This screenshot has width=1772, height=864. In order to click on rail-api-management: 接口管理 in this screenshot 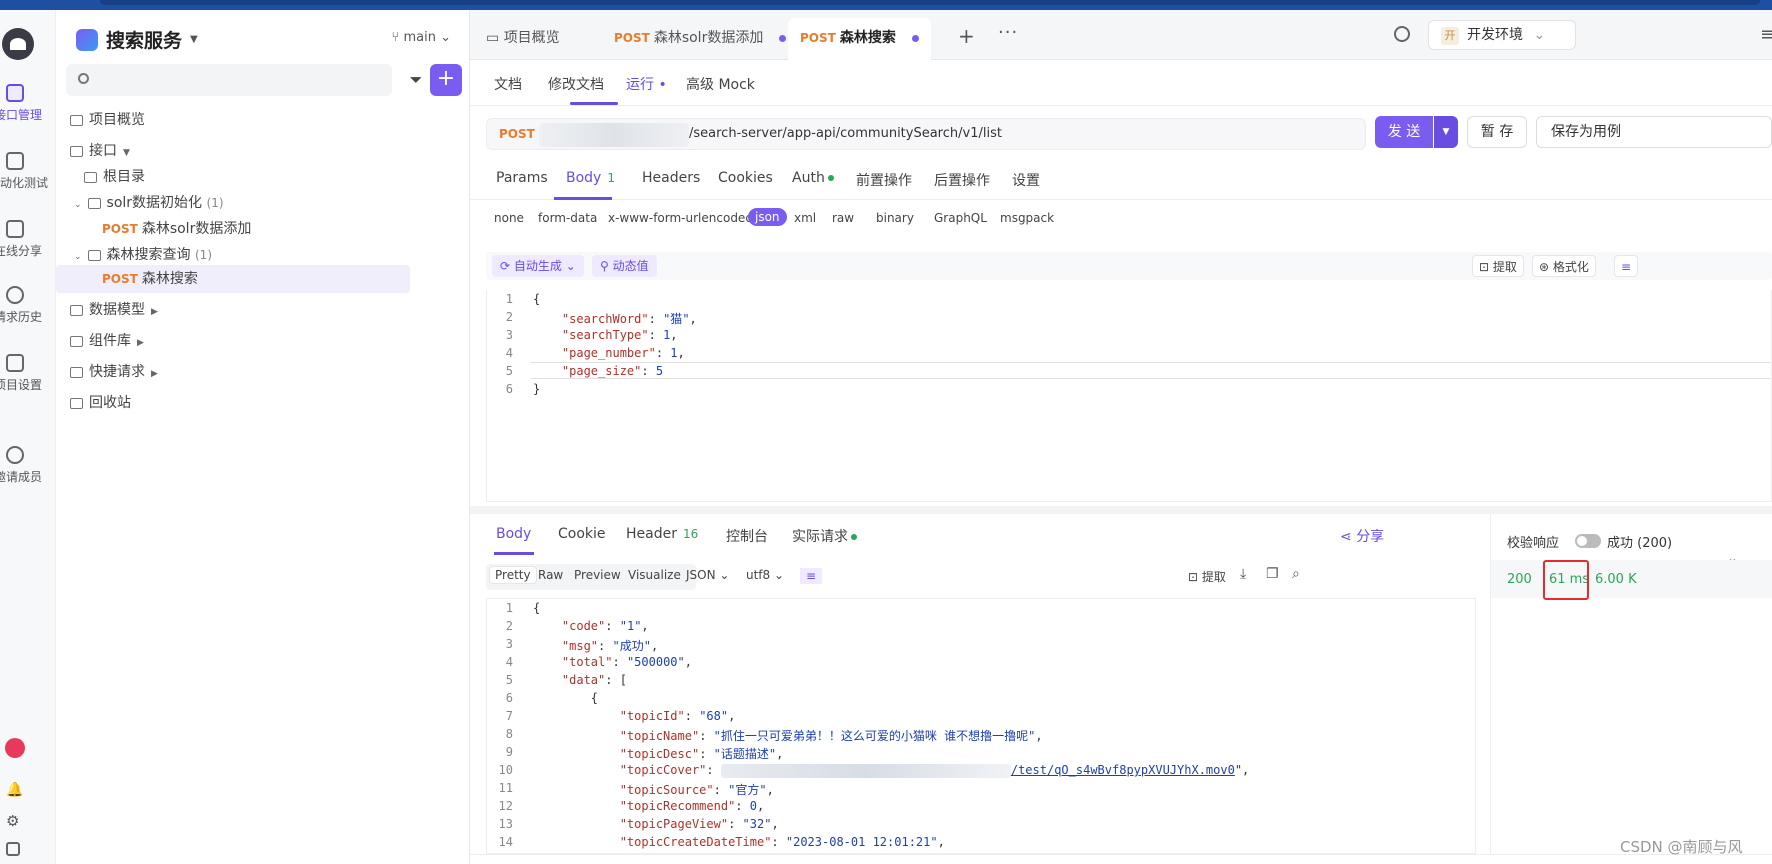, I will do `click(27, 103)`.